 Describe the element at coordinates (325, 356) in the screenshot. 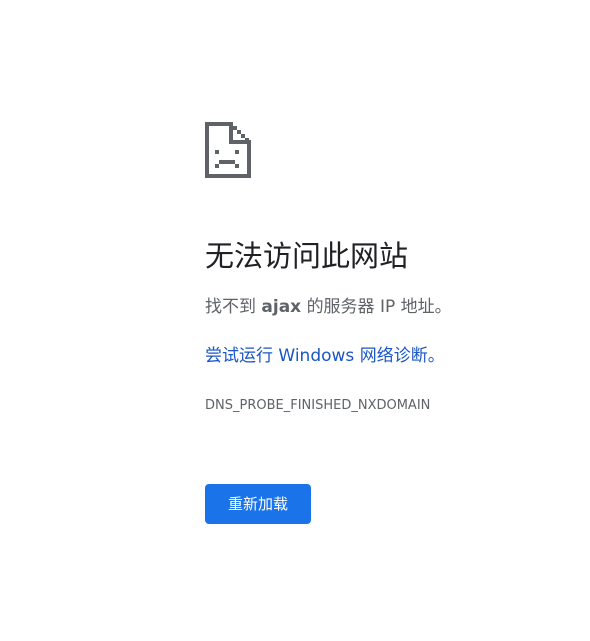

I see `network-diagnostics-link: 尝试运行 Windows 网络诊断。` at that location.